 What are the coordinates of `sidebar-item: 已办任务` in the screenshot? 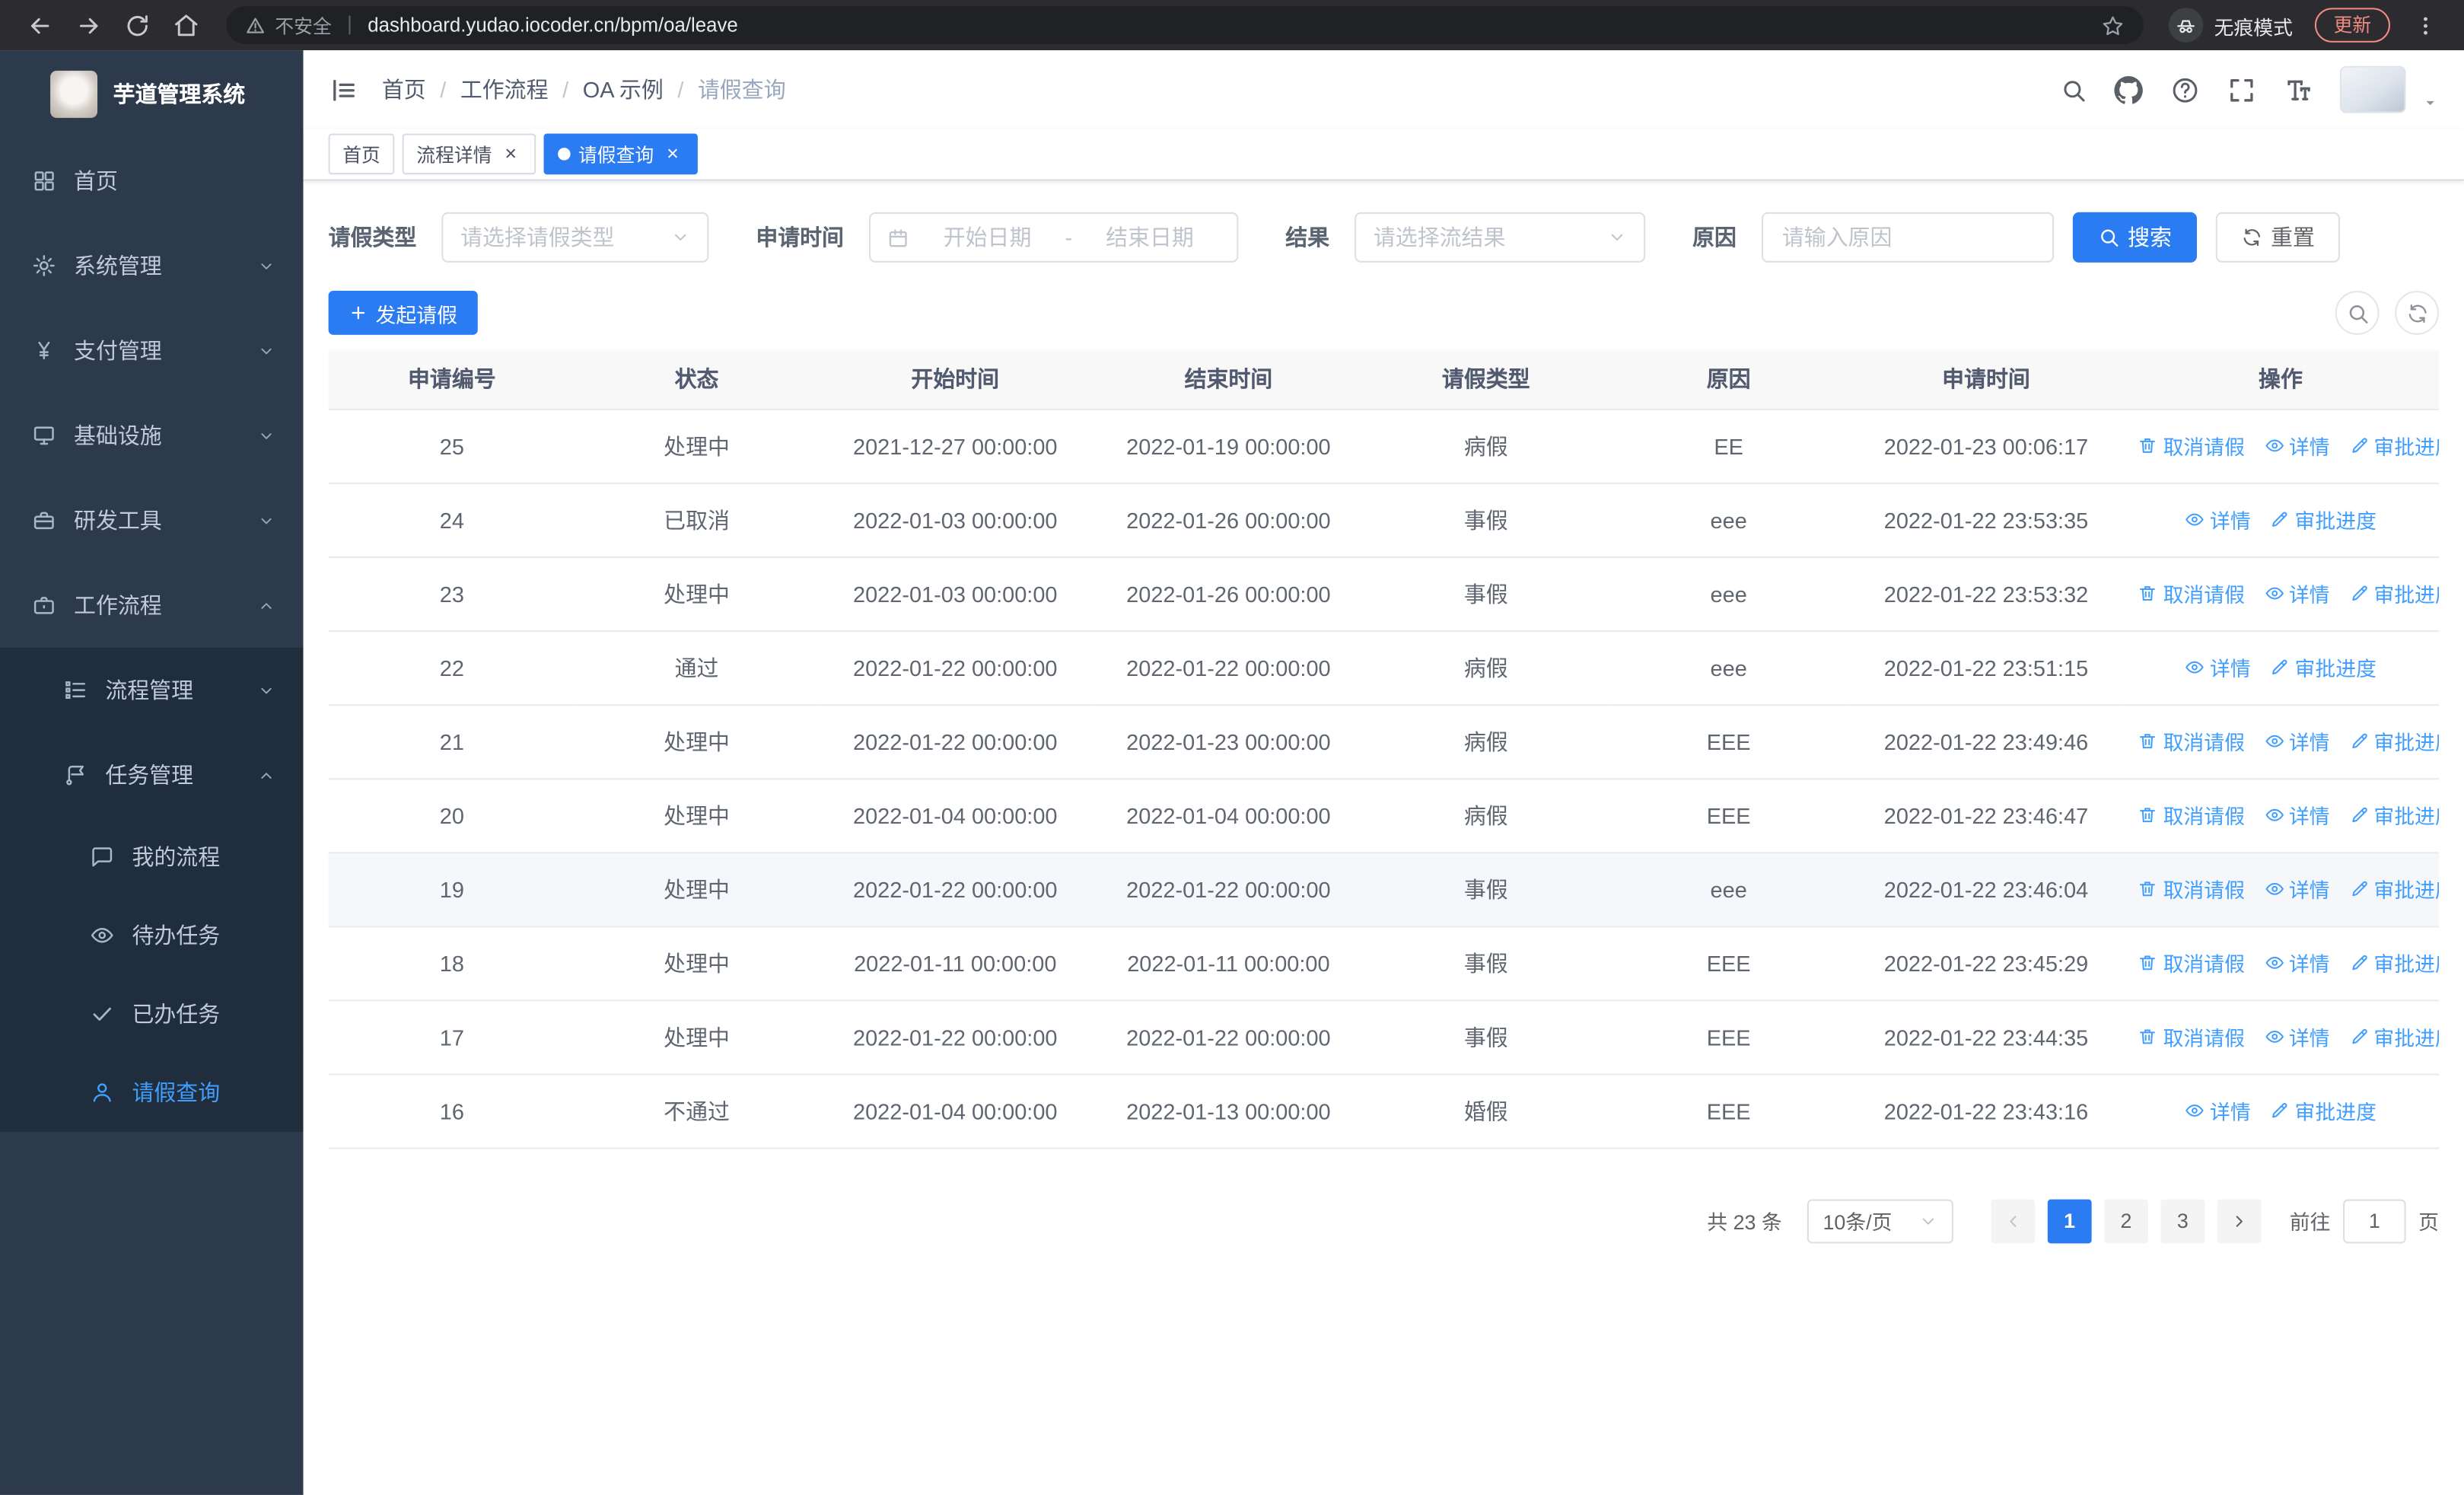 It's located at (152, 1014).